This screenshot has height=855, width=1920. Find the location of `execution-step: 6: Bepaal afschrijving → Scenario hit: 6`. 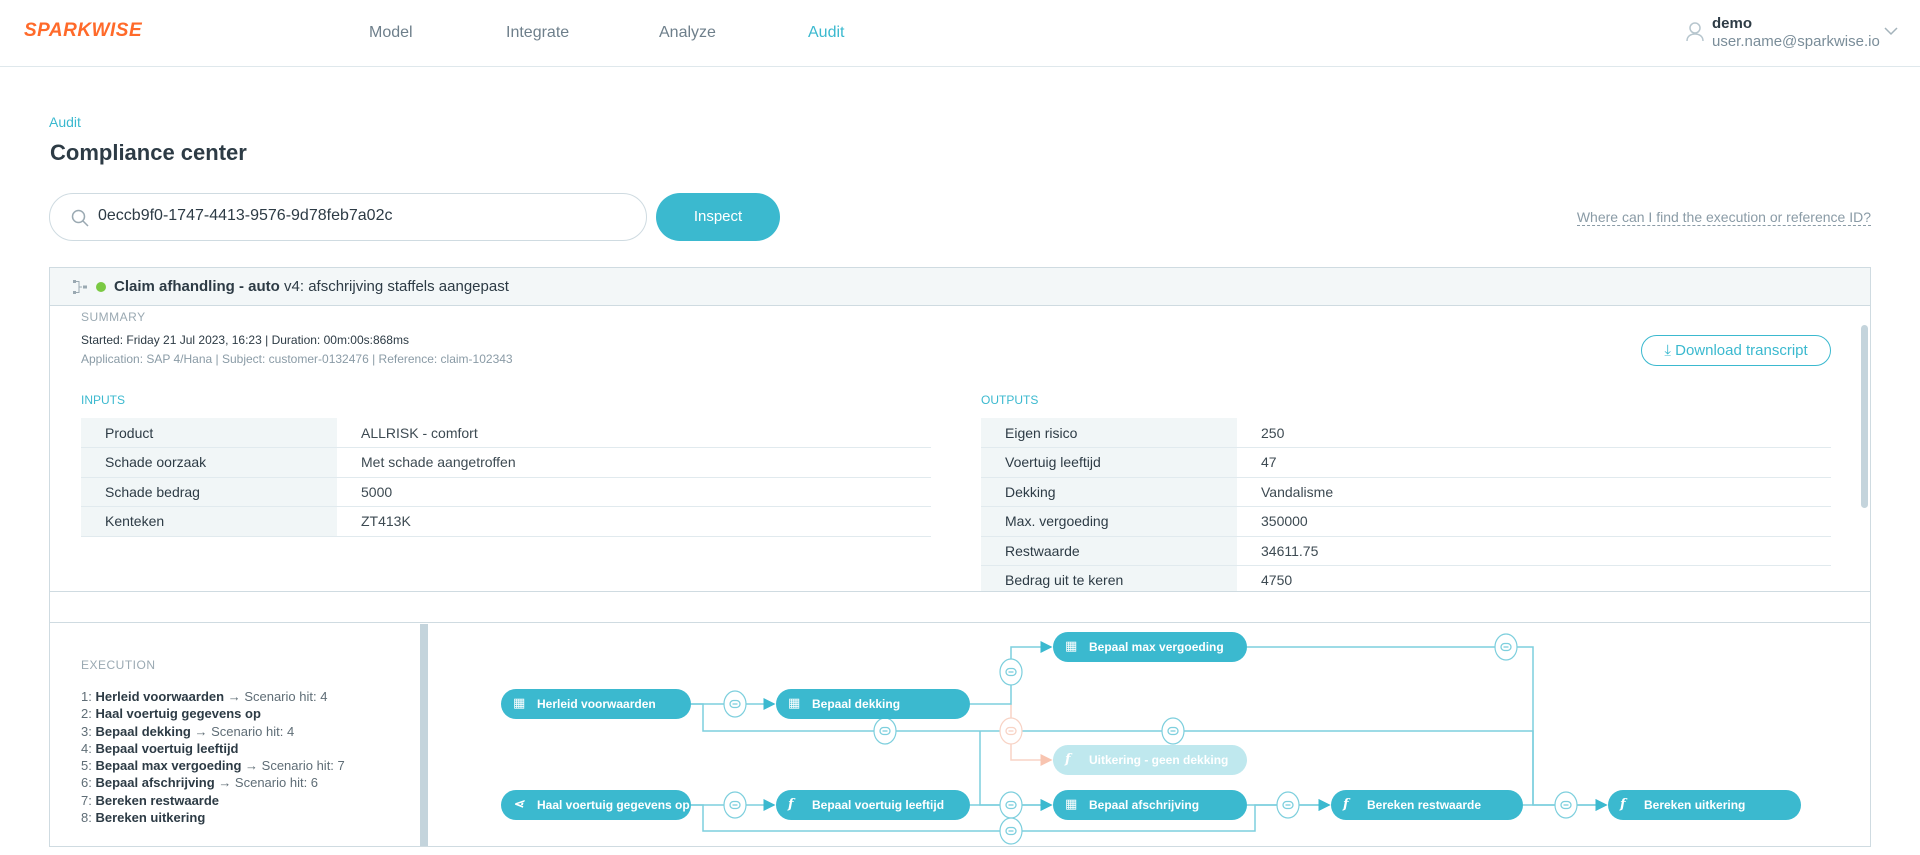

execution-step: 6: Bepaal afschrijving → Scenario hit: 6 is located at coordinates (213, 782).